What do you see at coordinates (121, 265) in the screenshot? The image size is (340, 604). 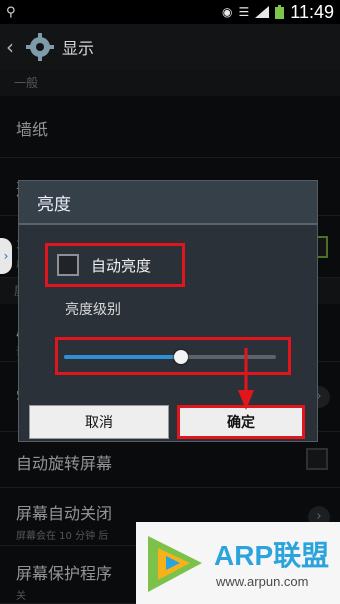 I see `auto-brightness-label: 自动亮度` at bounding box center [121, 265].